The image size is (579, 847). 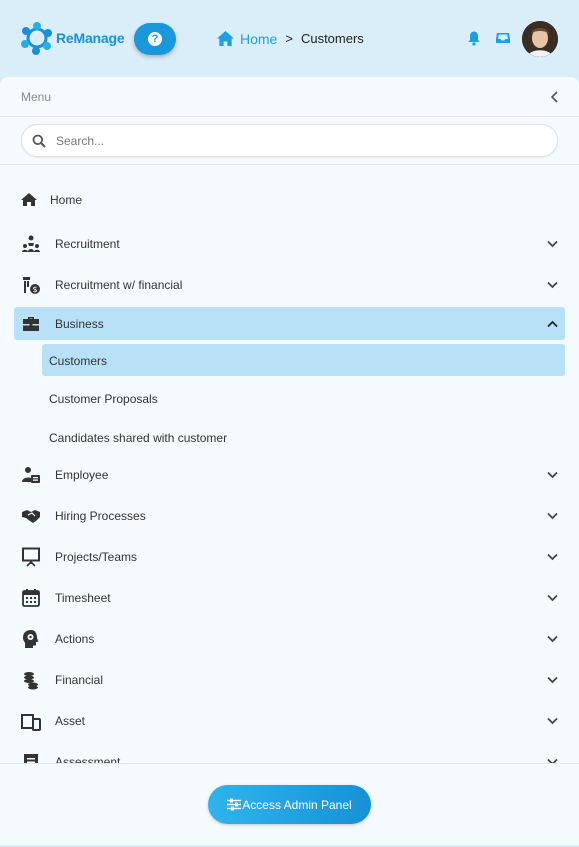 I want to click on sidebar-item-business: Business, so click(x=289, y=323).